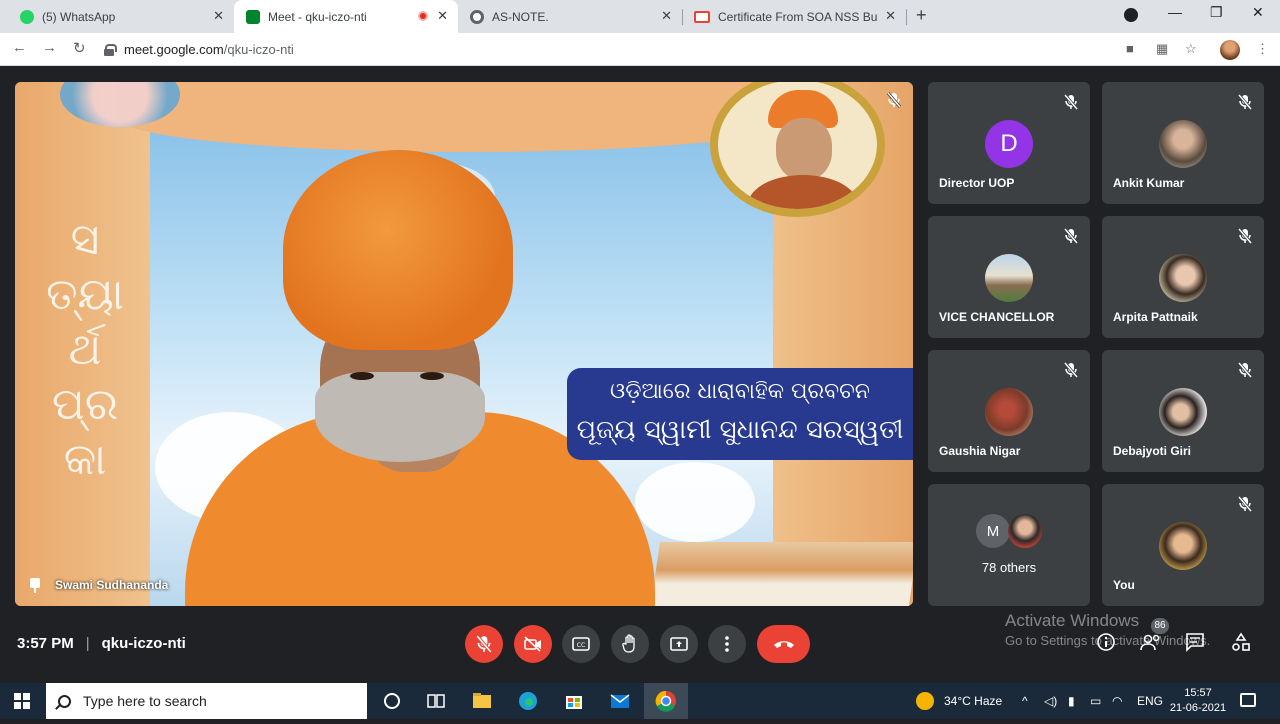 This screenshot has width=1280, height=724. What do you see at coordinates (1183, 545) in the screenshot?
I see `self-tile: You` at bounding box center [1183, 545].